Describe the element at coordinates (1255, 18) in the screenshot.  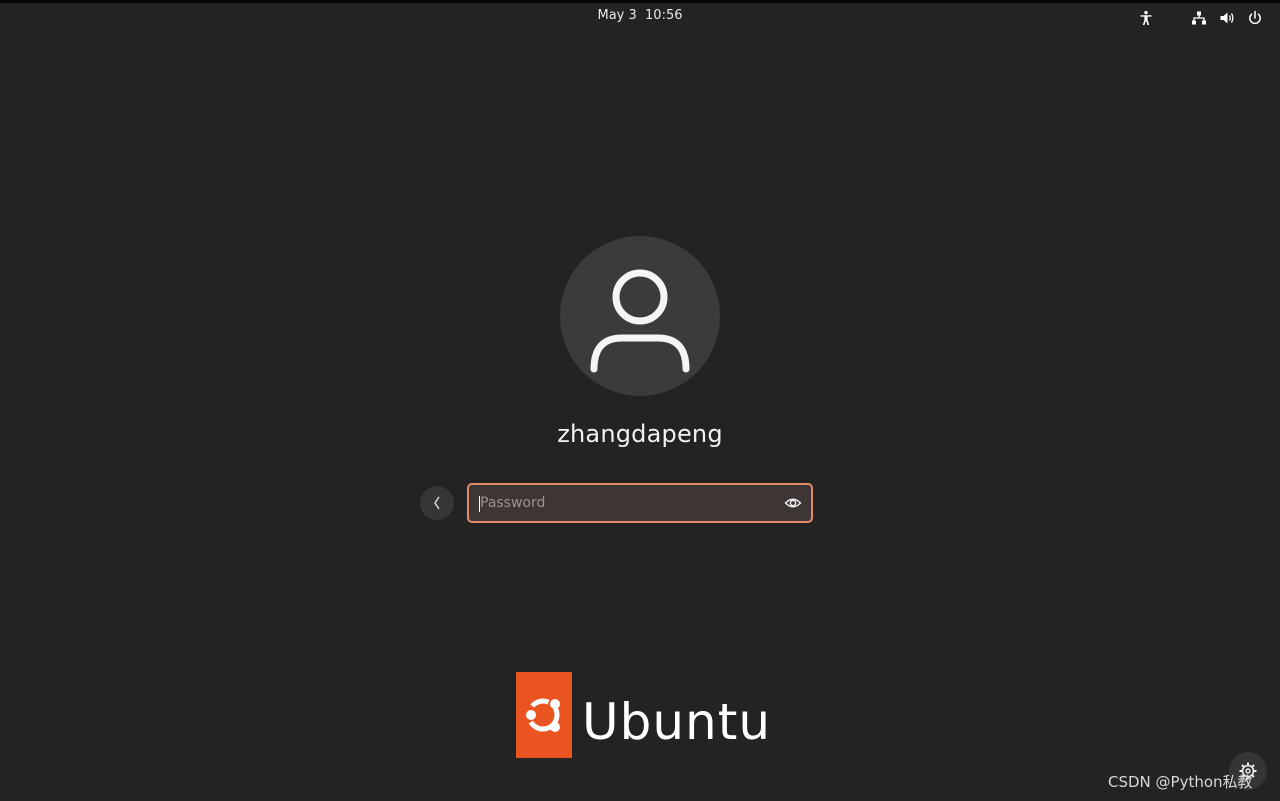
I see `power-icon` at that location.